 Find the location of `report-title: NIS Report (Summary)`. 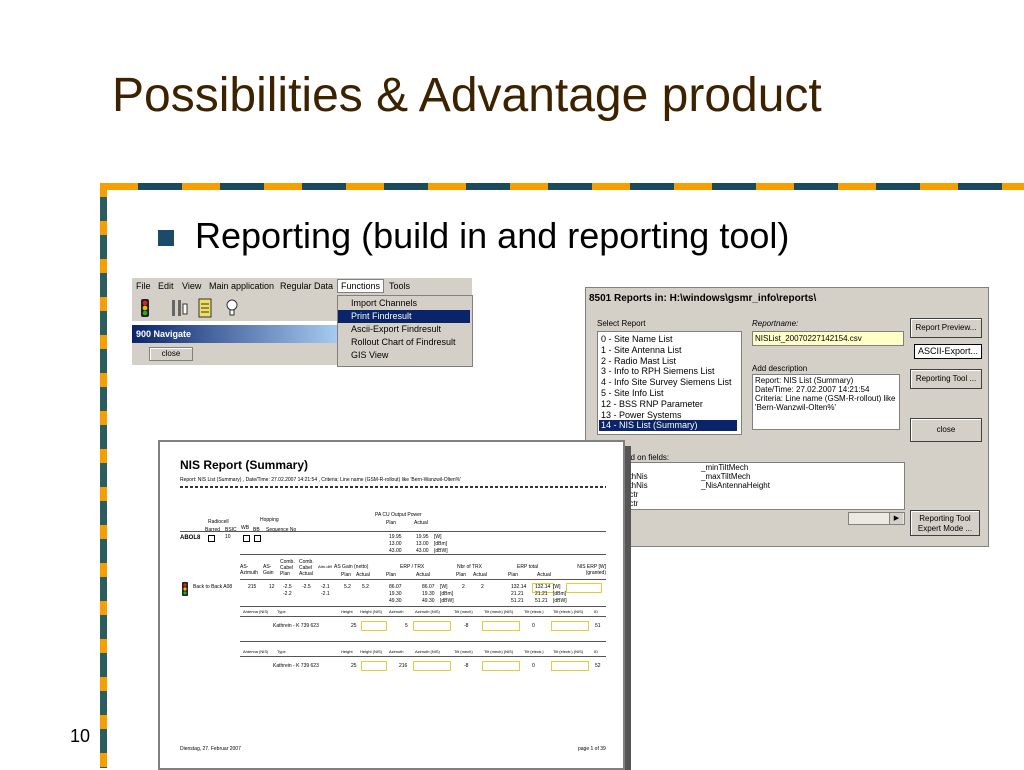

report-title: NIS Report (Summary) is located at coordinates (244, 465).